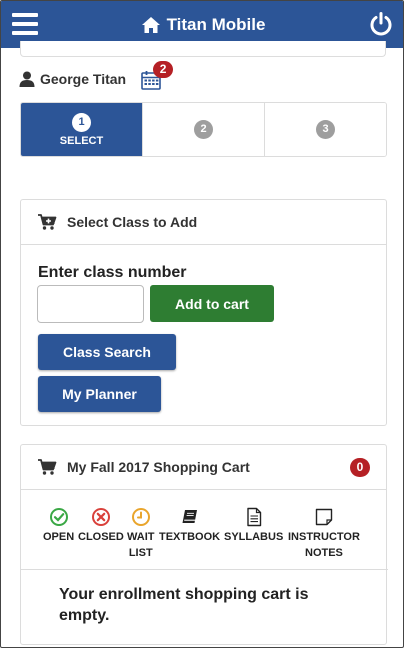  What do you see at coordinates (381, 24) in the screenshot?
I see `power-icon` at bounding box center [381, 24].